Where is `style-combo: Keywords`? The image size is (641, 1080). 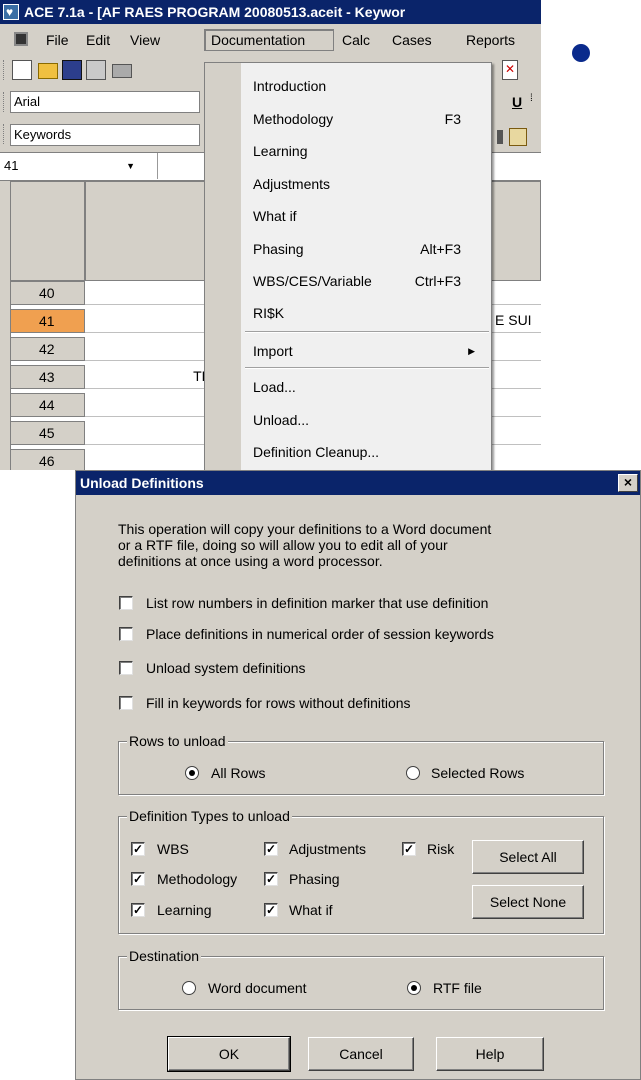
style-combo: Keywords is located at coordinates (105, 135).